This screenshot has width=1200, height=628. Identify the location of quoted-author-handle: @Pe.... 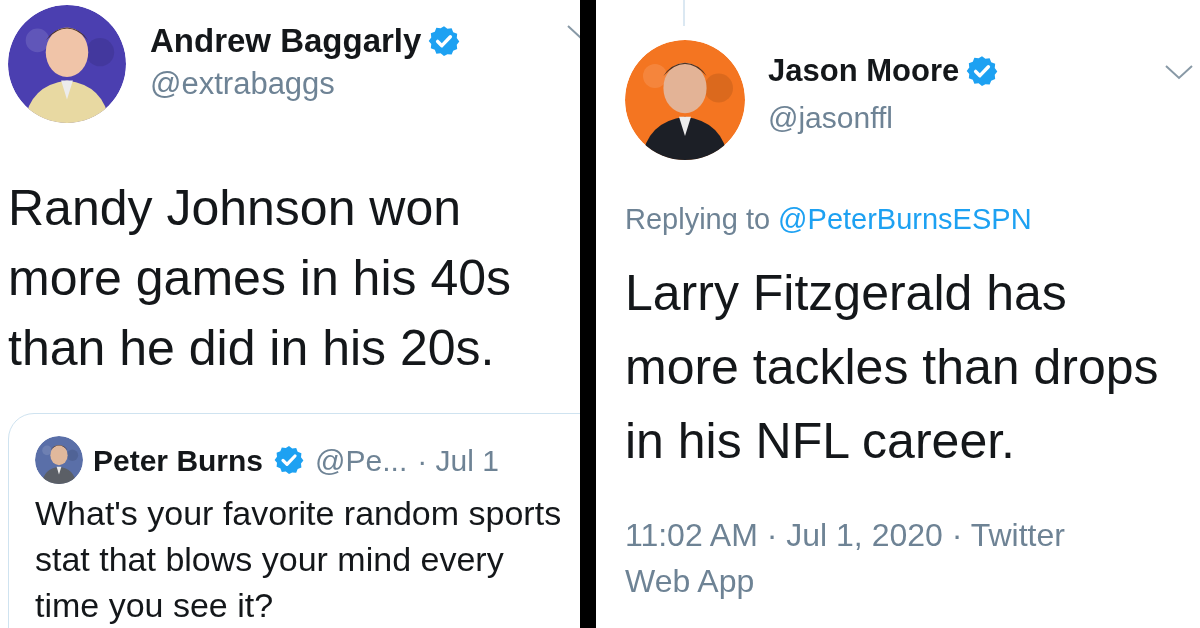
(361, 460).